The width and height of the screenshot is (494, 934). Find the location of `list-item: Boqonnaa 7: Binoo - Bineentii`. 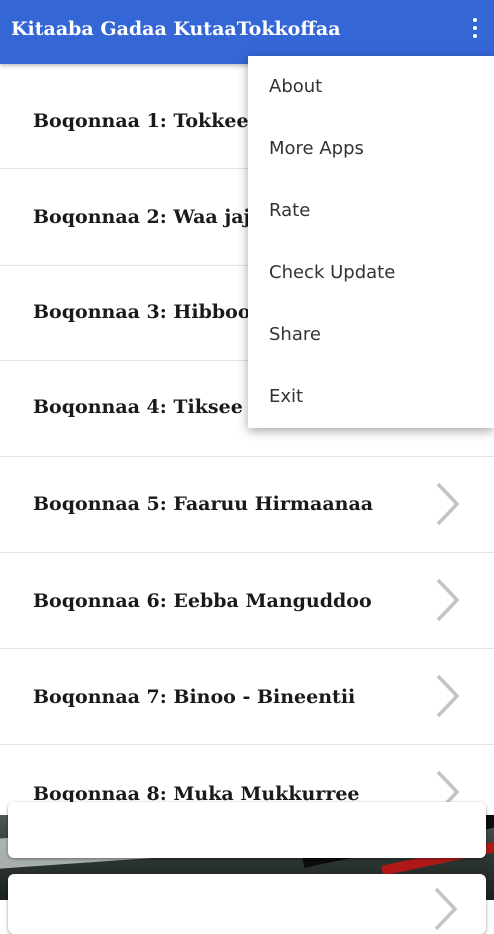

list-item: Boqonnaa 7: Binoo - Bineentii is located at coordinates (247, 697).